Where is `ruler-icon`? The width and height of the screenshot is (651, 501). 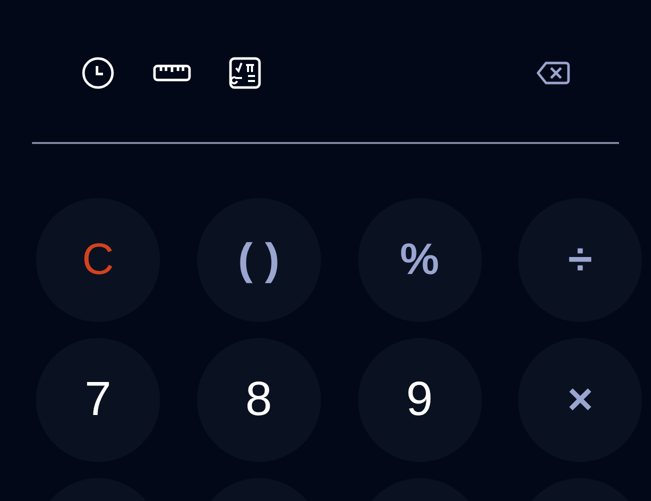
ruler-icon is located at coordinates (171, 73).